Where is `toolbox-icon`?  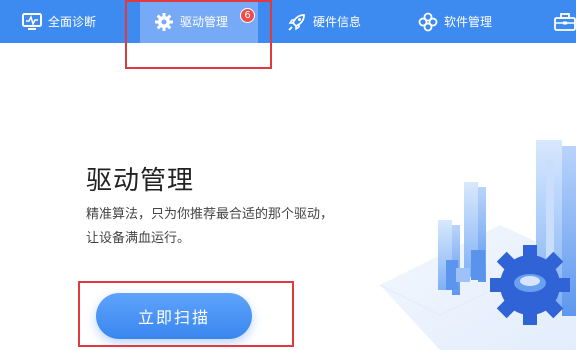 toolbox-icon is located at coordinates (565, 22).